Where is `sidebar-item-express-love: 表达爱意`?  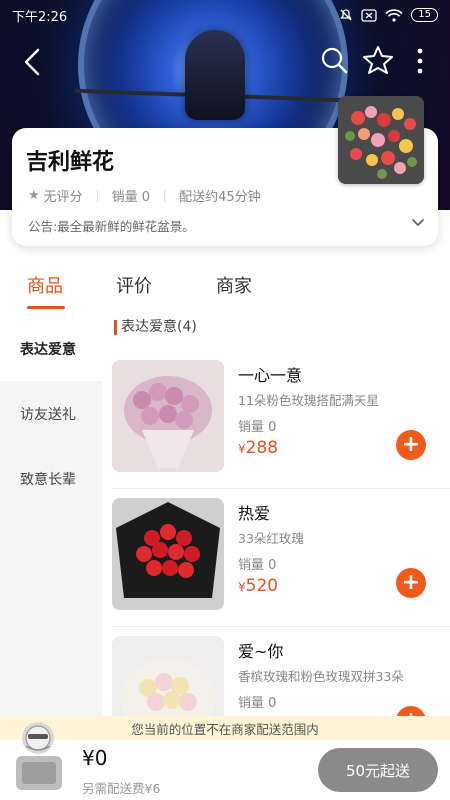
sidebar-item-express-love: 表达爱意 is located at coordinates (51, 348).